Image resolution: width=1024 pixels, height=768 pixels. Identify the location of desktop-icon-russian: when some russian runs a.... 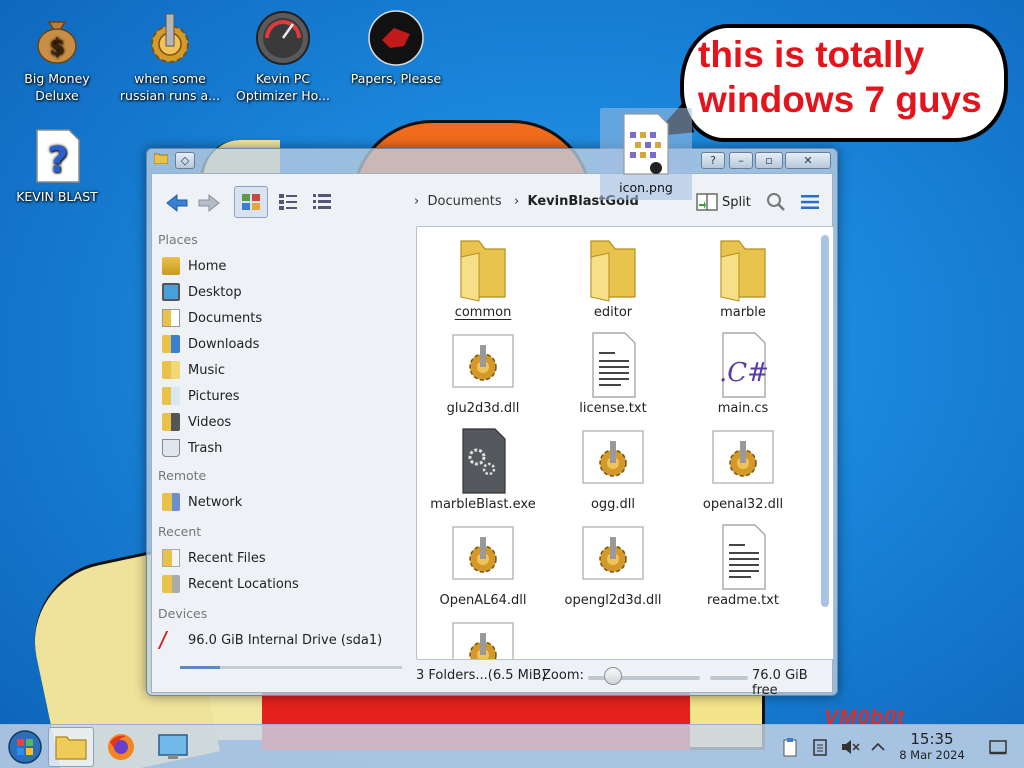
(170, 57).